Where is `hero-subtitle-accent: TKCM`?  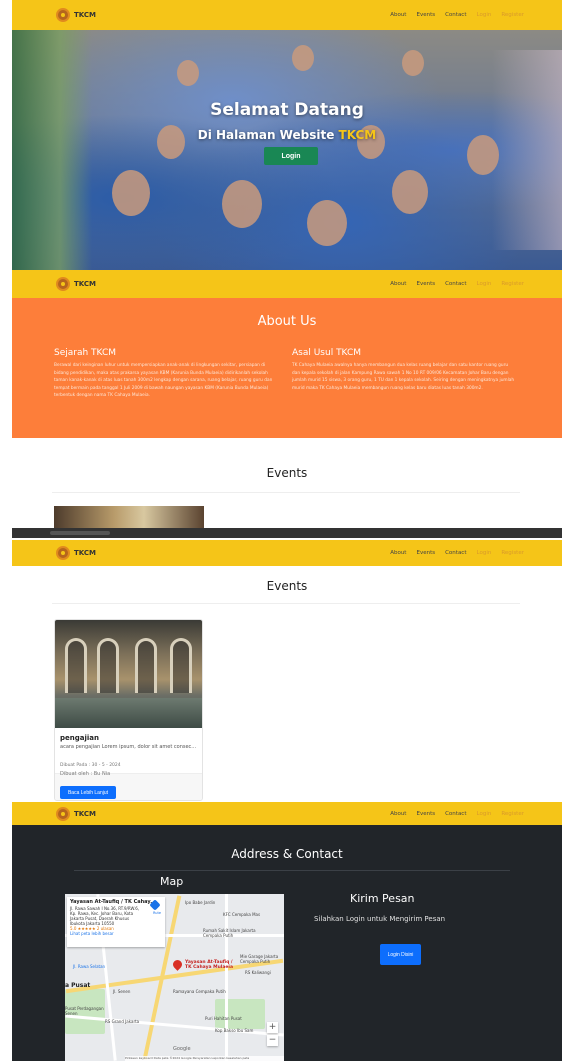
hero-subtitle-accent: TKCM is located at coordinates (357, 135).